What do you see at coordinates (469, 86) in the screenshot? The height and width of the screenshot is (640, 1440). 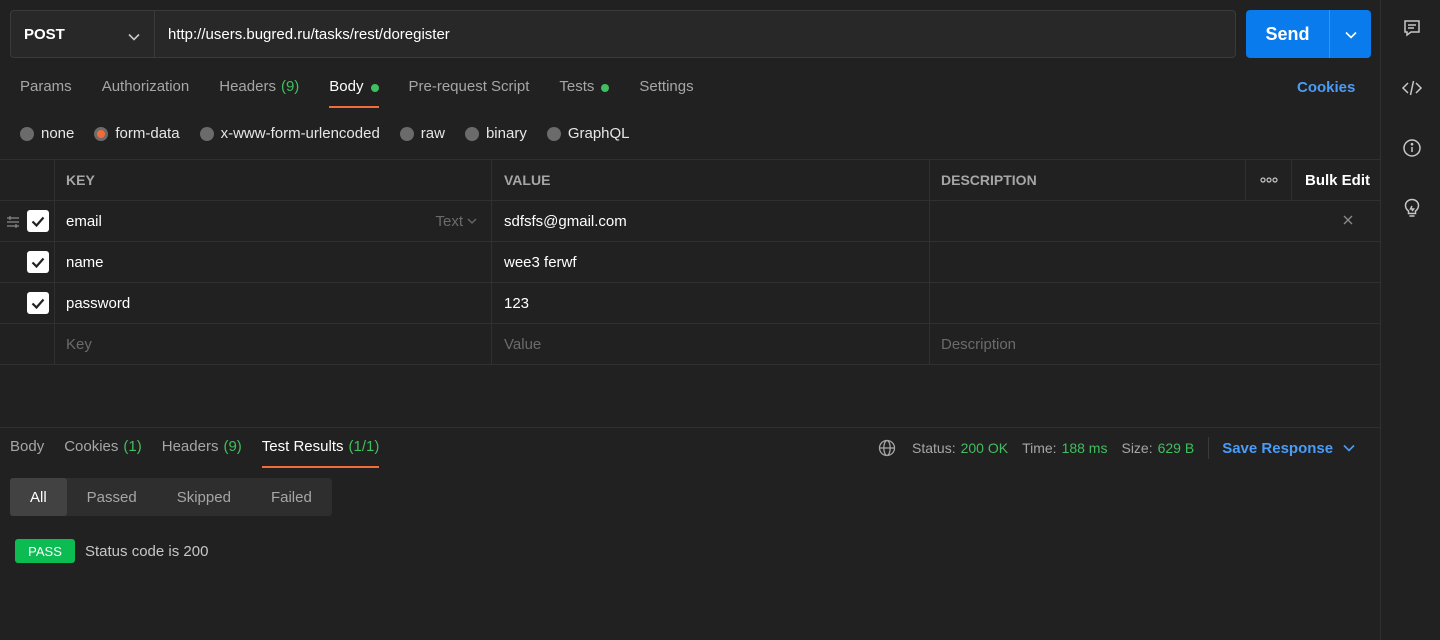 I see `tab-prerequest-label: Pre-request Script` at bounding box center [469, 86].